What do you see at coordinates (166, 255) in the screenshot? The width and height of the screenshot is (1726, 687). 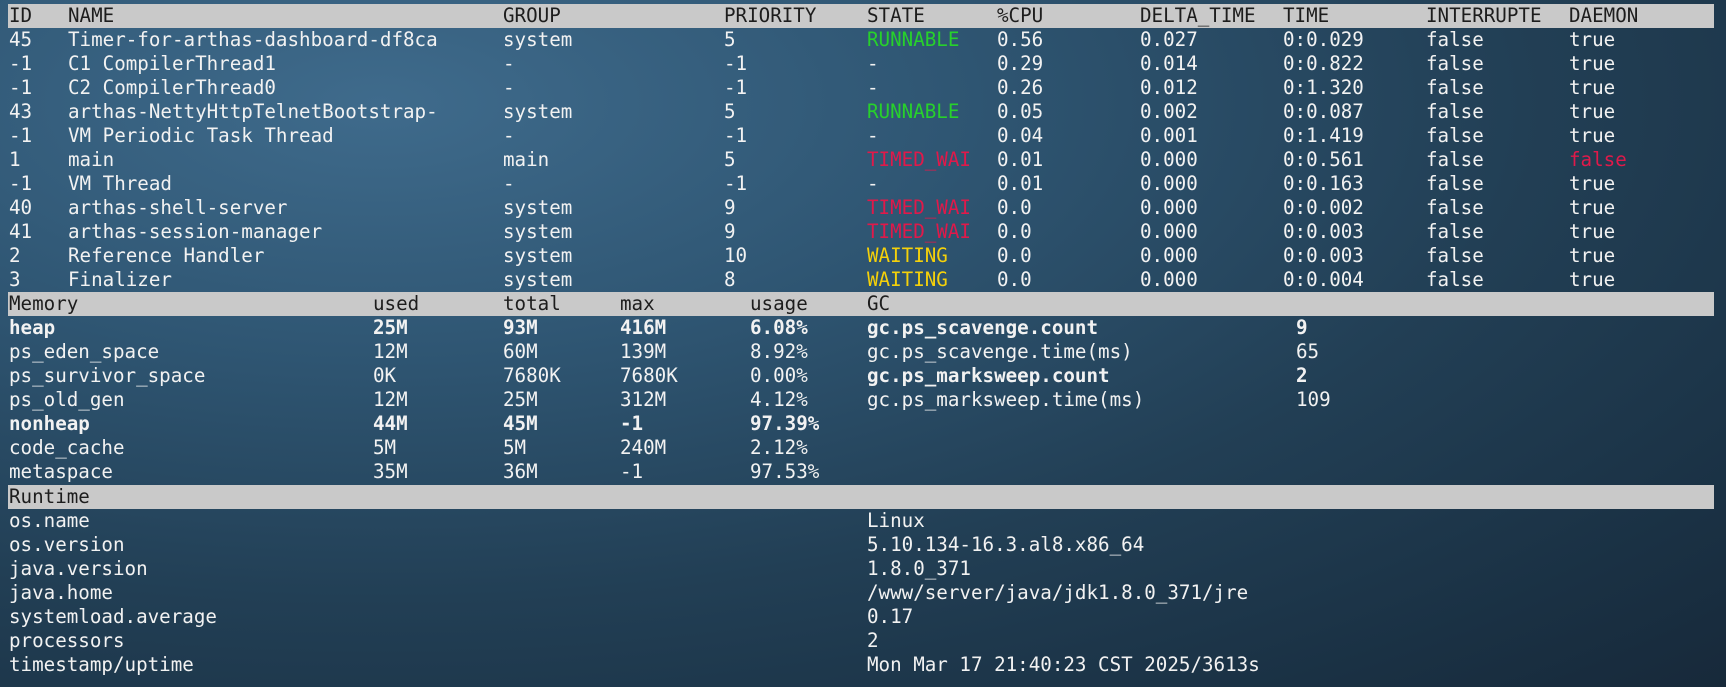 I see `thread-name: Reference Handler` at bounding box center [166, 255].